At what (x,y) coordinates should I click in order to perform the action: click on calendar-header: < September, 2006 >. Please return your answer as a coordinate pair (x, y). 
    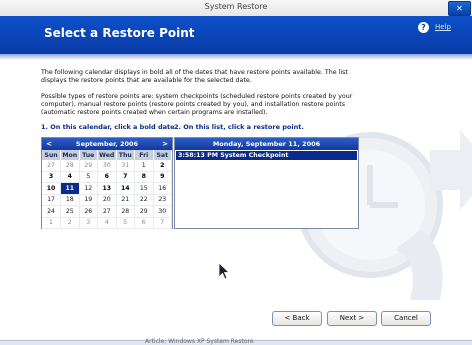
    Looking at the image, I should click on (107, 144).